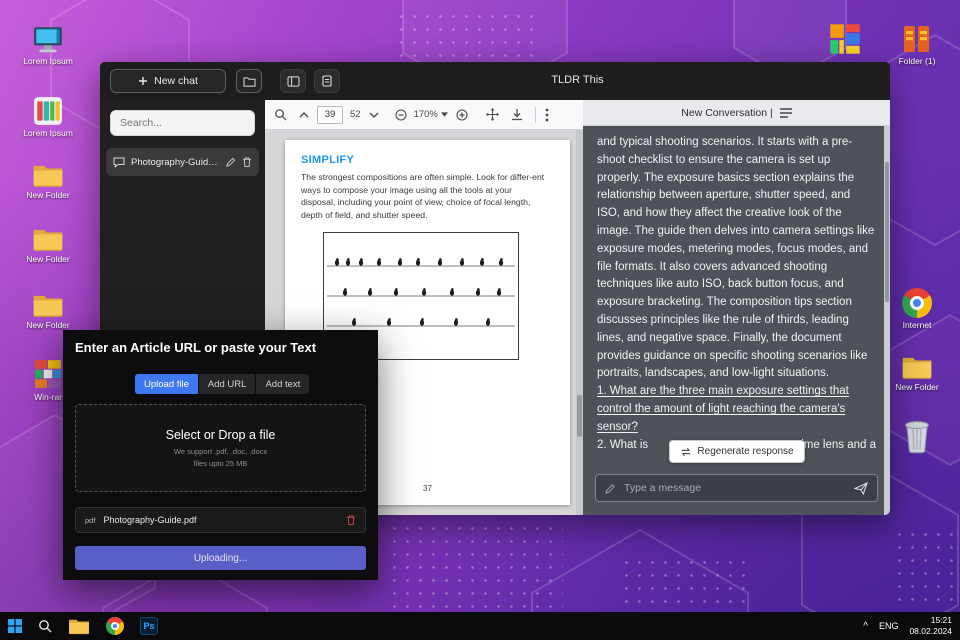 This screenshot has height=640, width=960. I want to click on chat-bubble-icon, so click(119, 162).